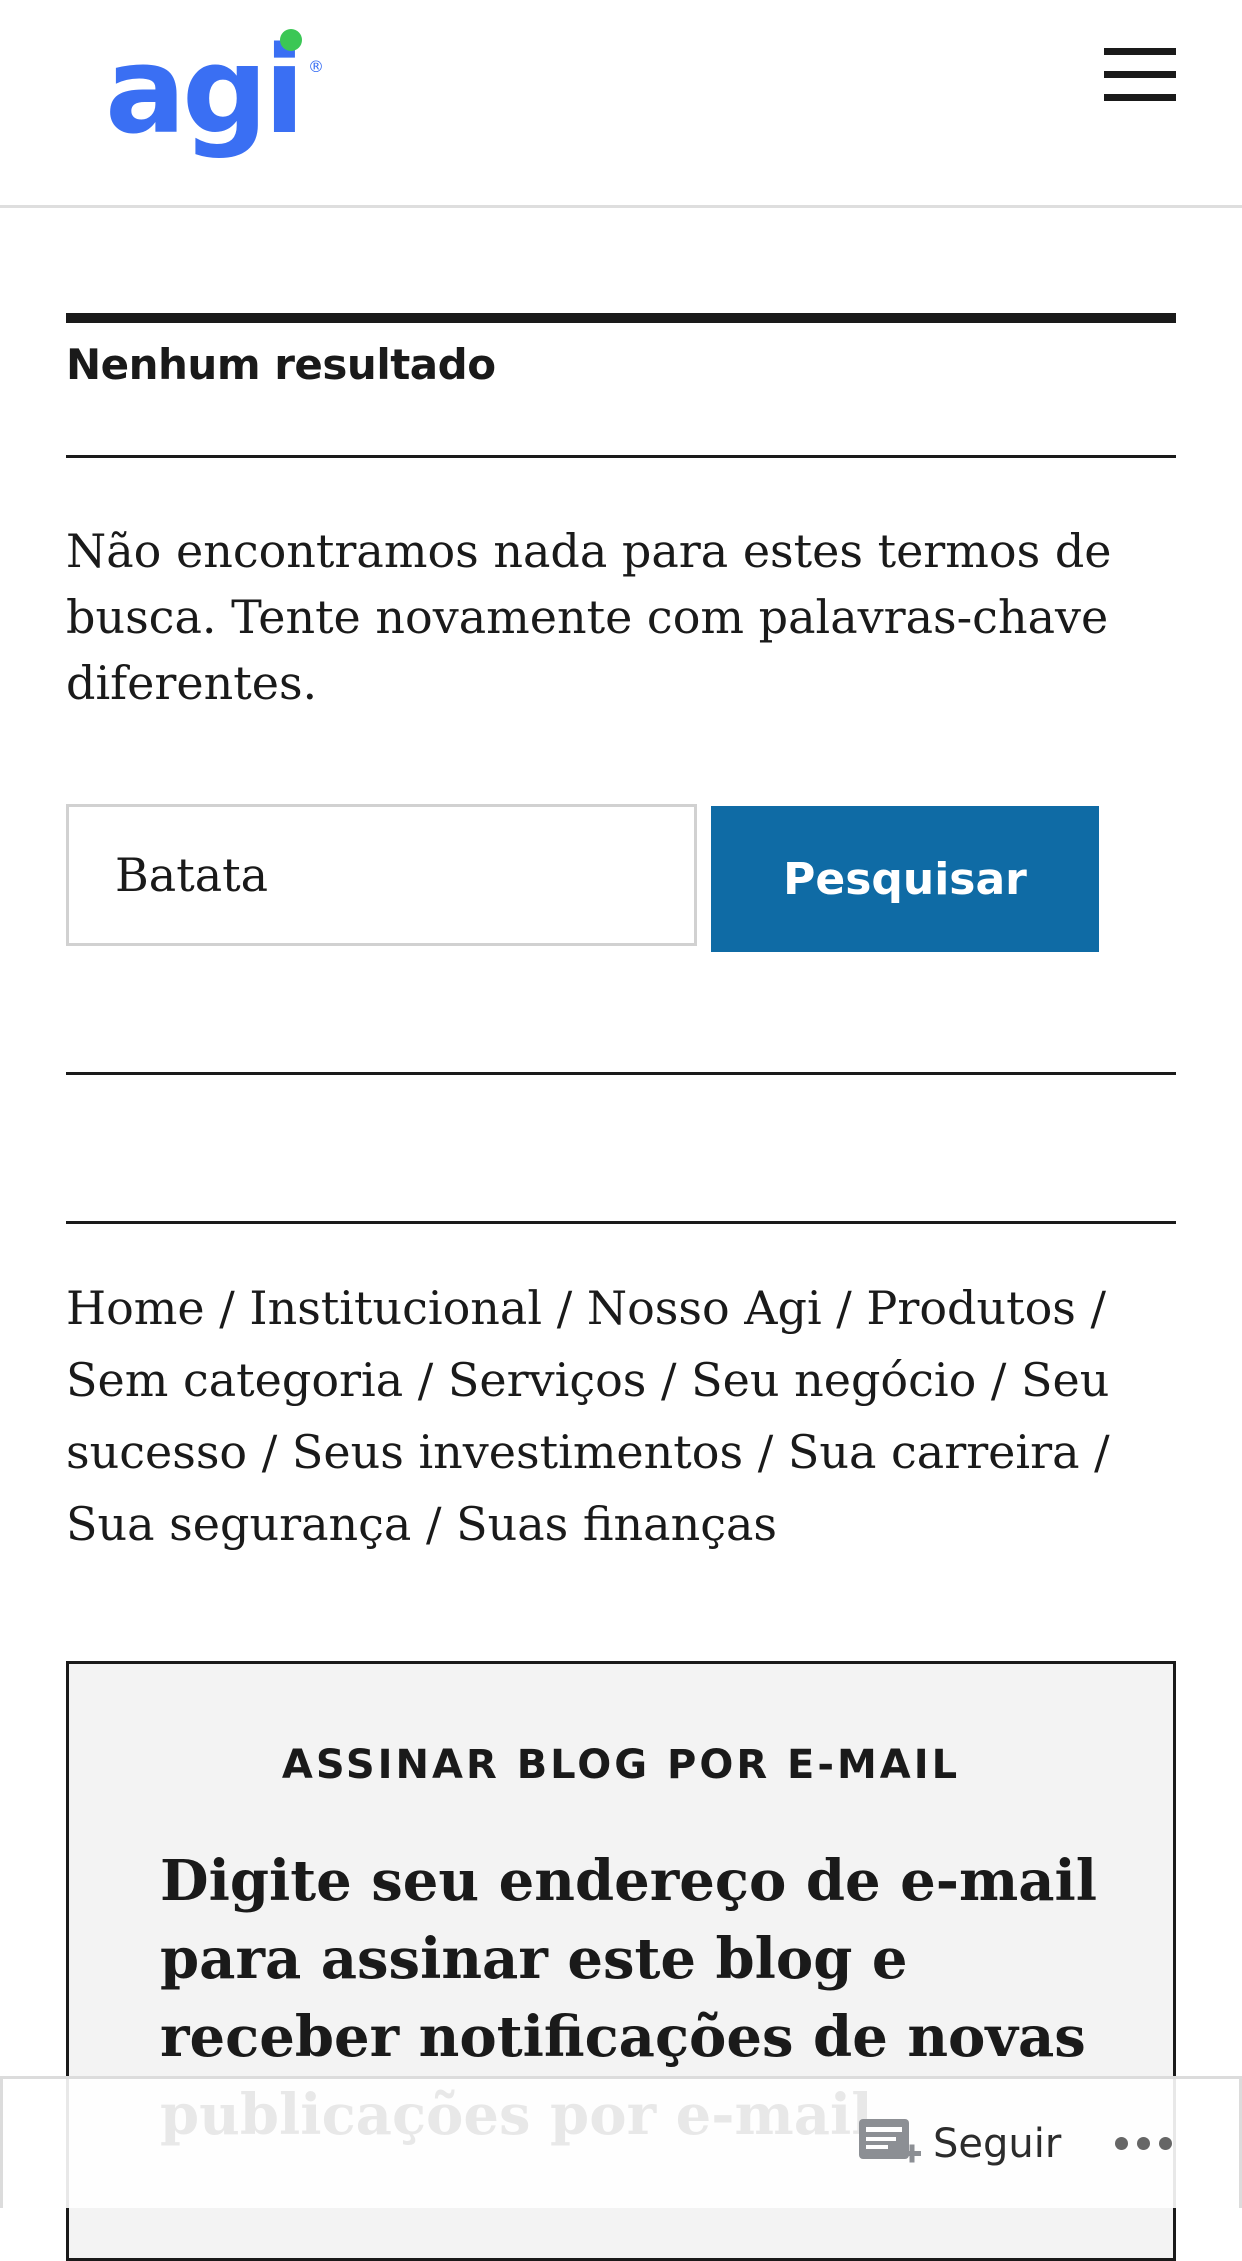  Describe the element at coordinates (234, 1380) in the screenshot. I see `category-link: Sem categoria` at that location.